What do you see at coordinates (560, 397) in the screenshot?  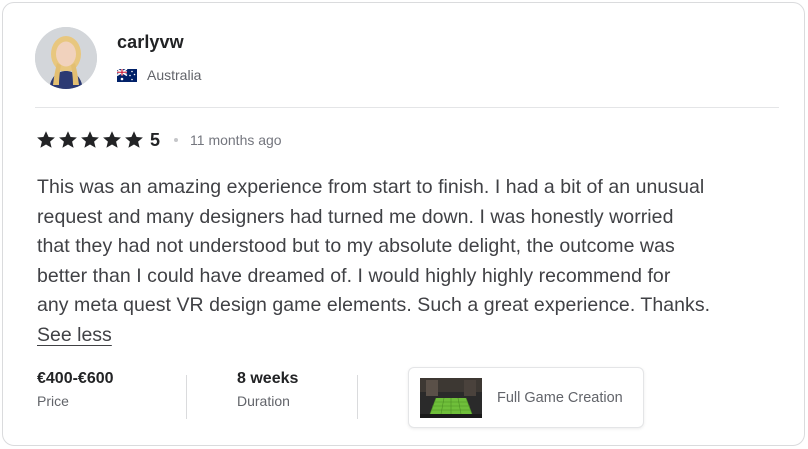 I see `gig-title: Full Game Creation` at bounding box center [560, 397].